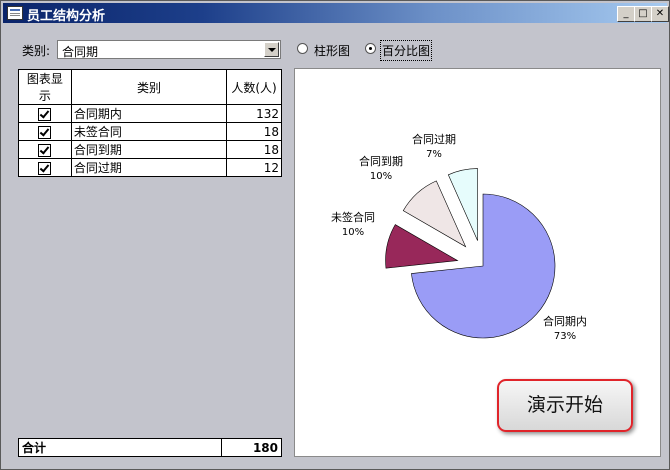  I want to click on maximize-button: □, so click(643, 14).